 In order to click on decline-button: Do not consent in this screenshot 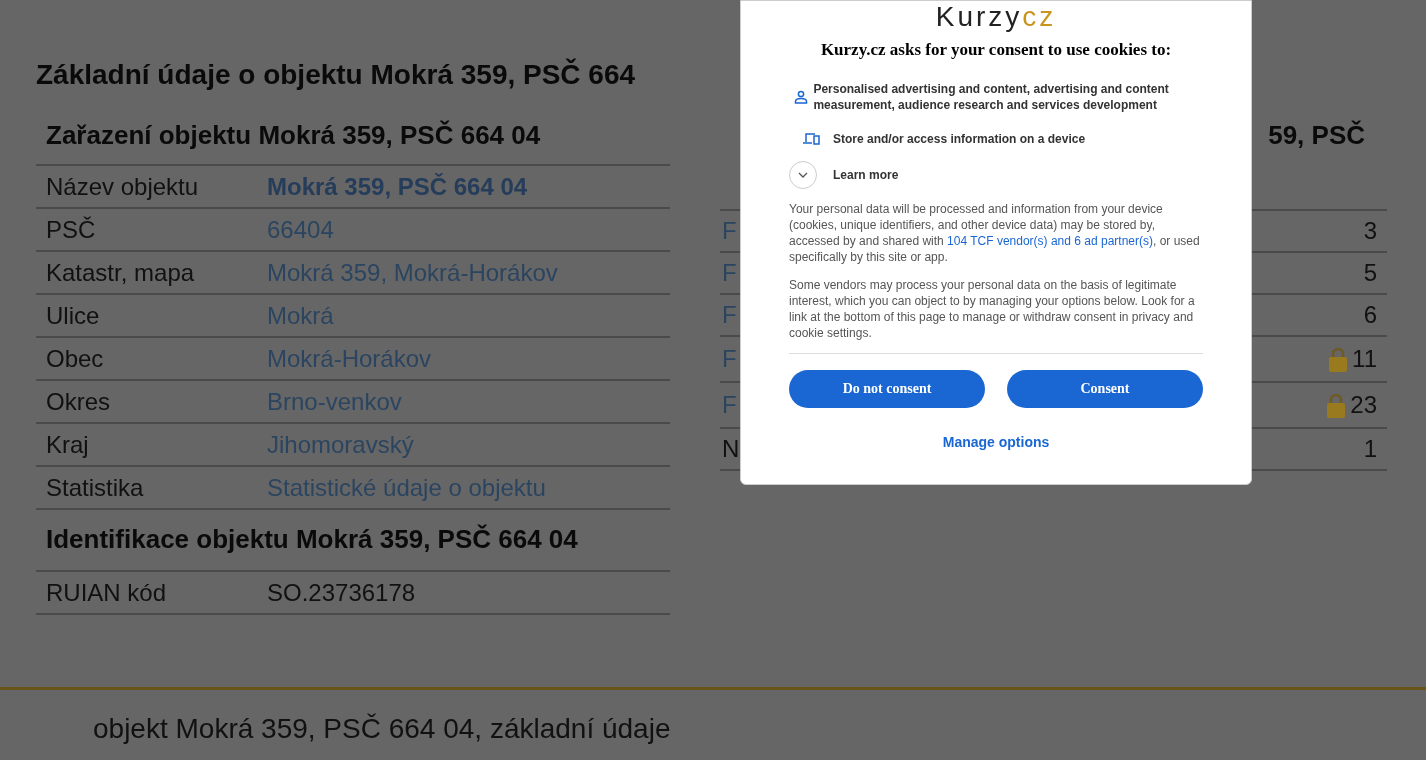, I will do `click(887, 388)`.